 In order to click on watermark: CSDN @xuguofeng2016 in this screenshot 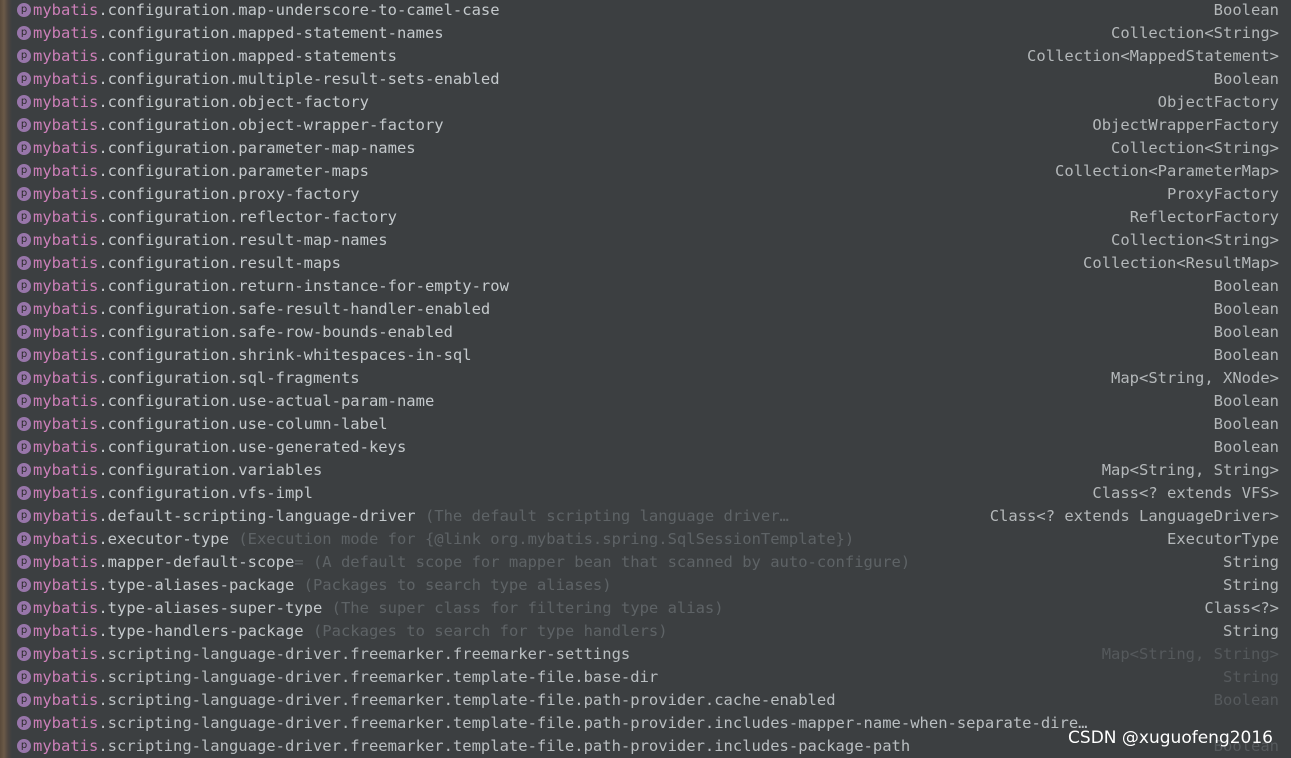, I will do `click(1170, 738)`.